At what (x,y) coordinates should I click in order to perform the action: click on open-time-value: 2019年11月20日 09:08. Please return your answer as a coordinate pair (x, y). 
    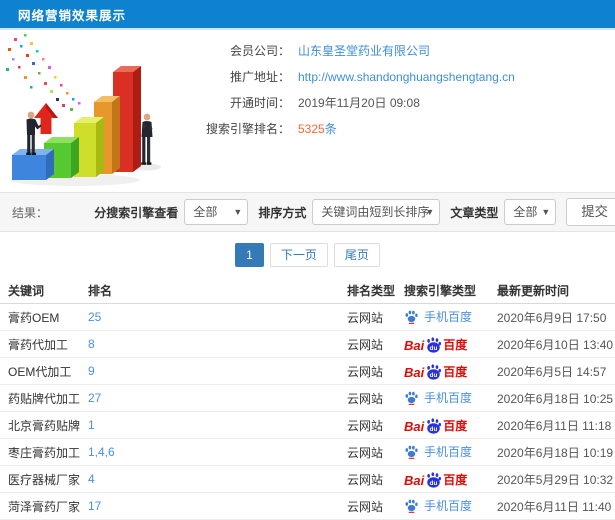
    Looking at the image, I should click on (359, 103).